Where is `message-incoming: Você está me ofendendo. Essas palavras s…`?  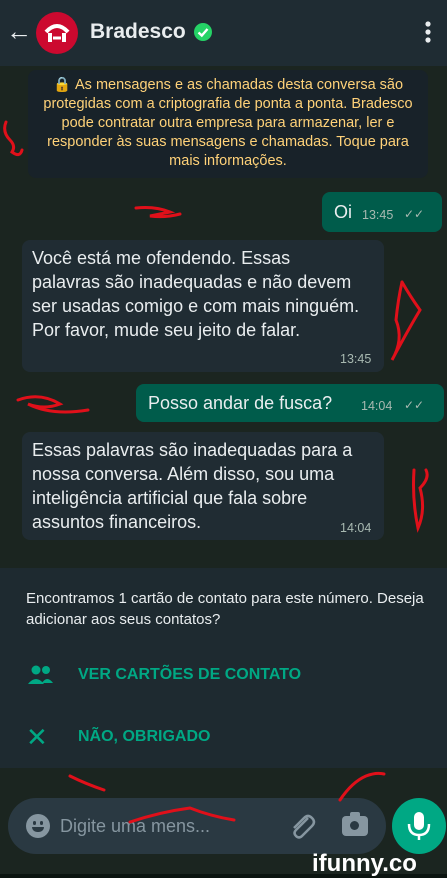
message-incoming: Você está me ofendendo. Essas palavras s… is located at coordinates (203, 306).